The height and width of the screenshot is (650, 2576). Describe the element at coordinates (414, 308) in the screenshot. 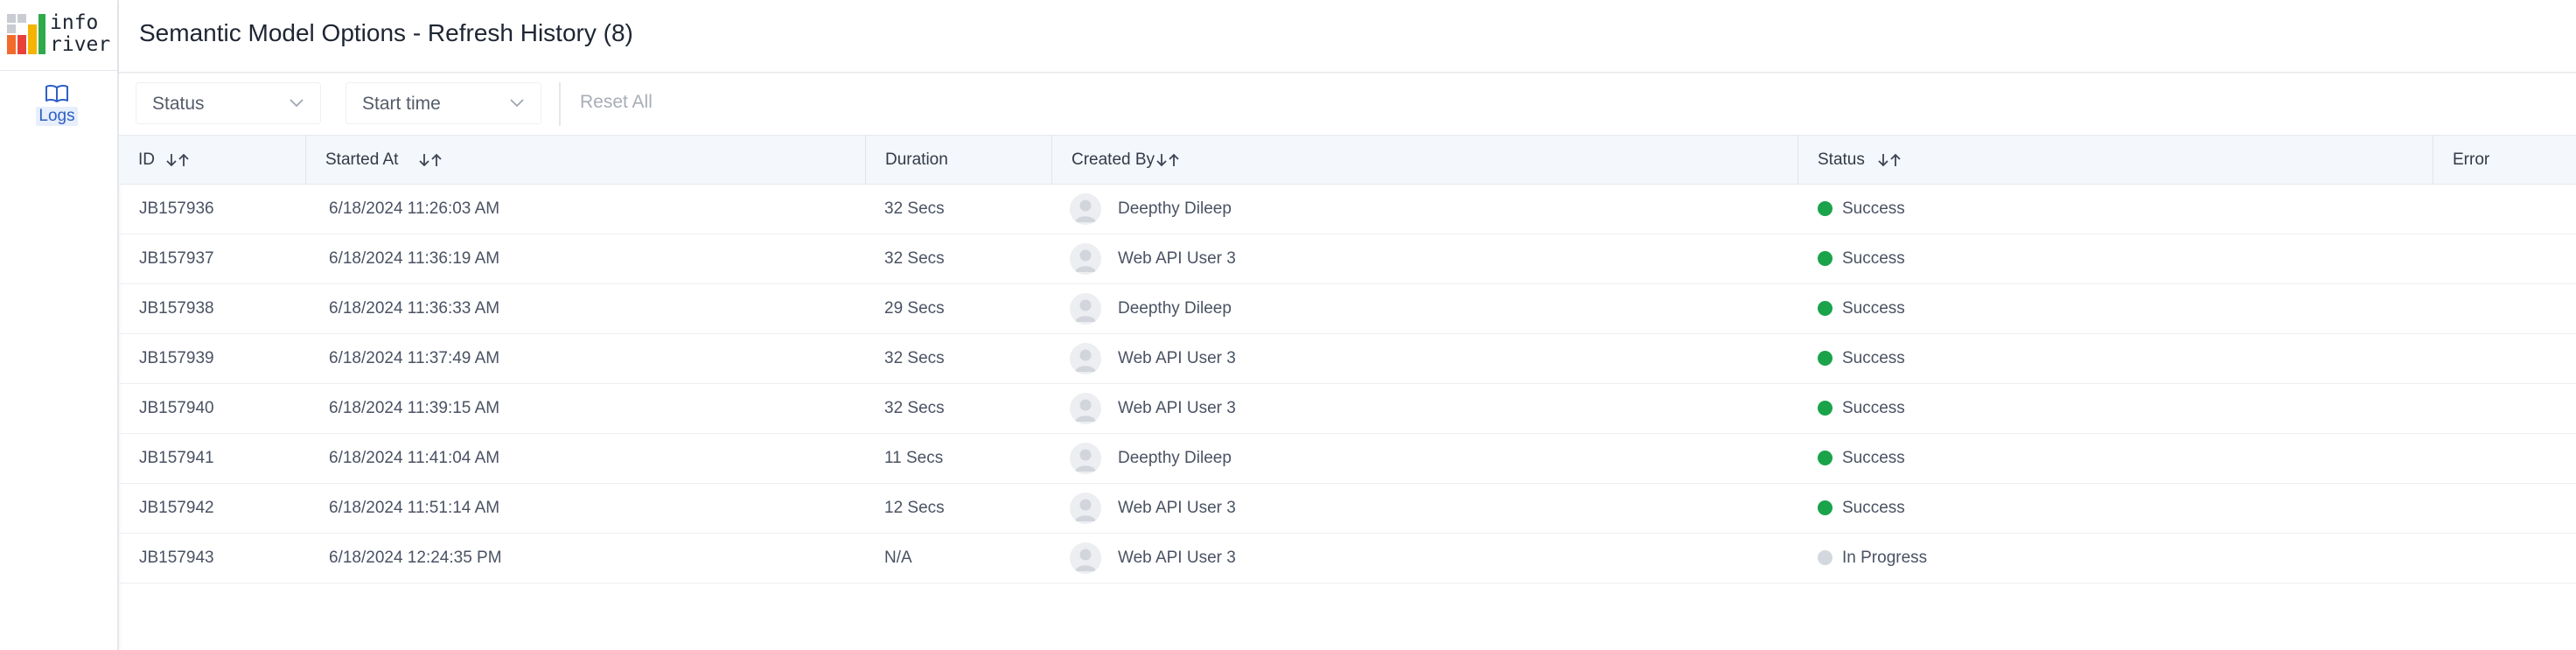

I see `cell-started-at: 6/18/2024 11:36:33 AM` at that location.